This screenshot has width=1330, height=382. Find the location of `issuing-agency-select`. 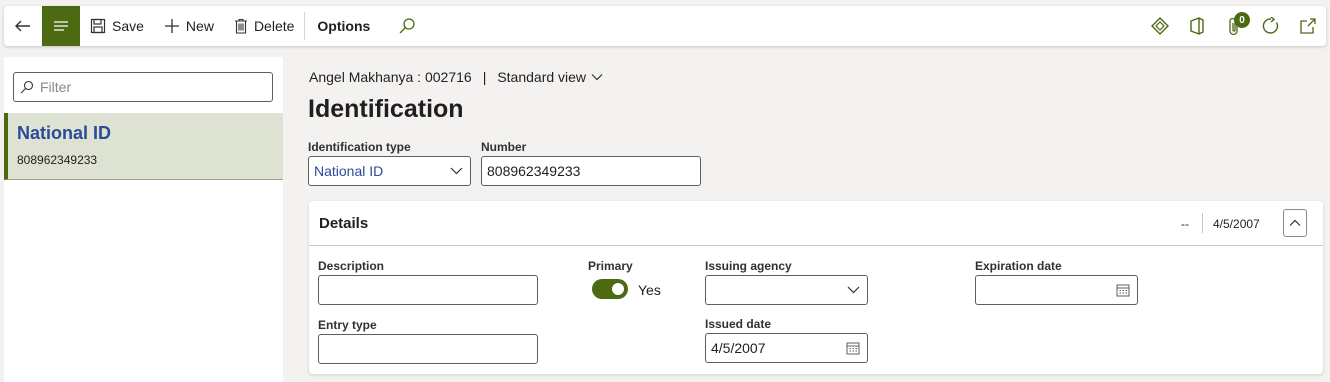

issuing-agency-select is located at coordinates (786, 290).